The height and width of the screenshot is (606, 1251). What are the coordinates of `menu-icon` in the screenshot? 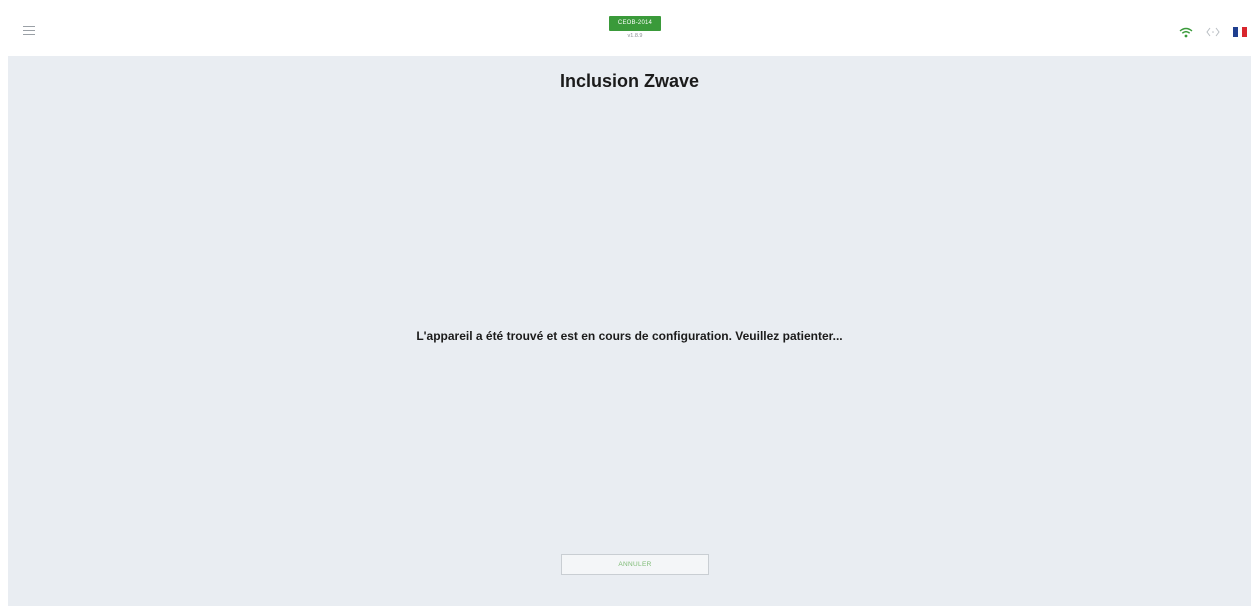 It's located at (29, 31).